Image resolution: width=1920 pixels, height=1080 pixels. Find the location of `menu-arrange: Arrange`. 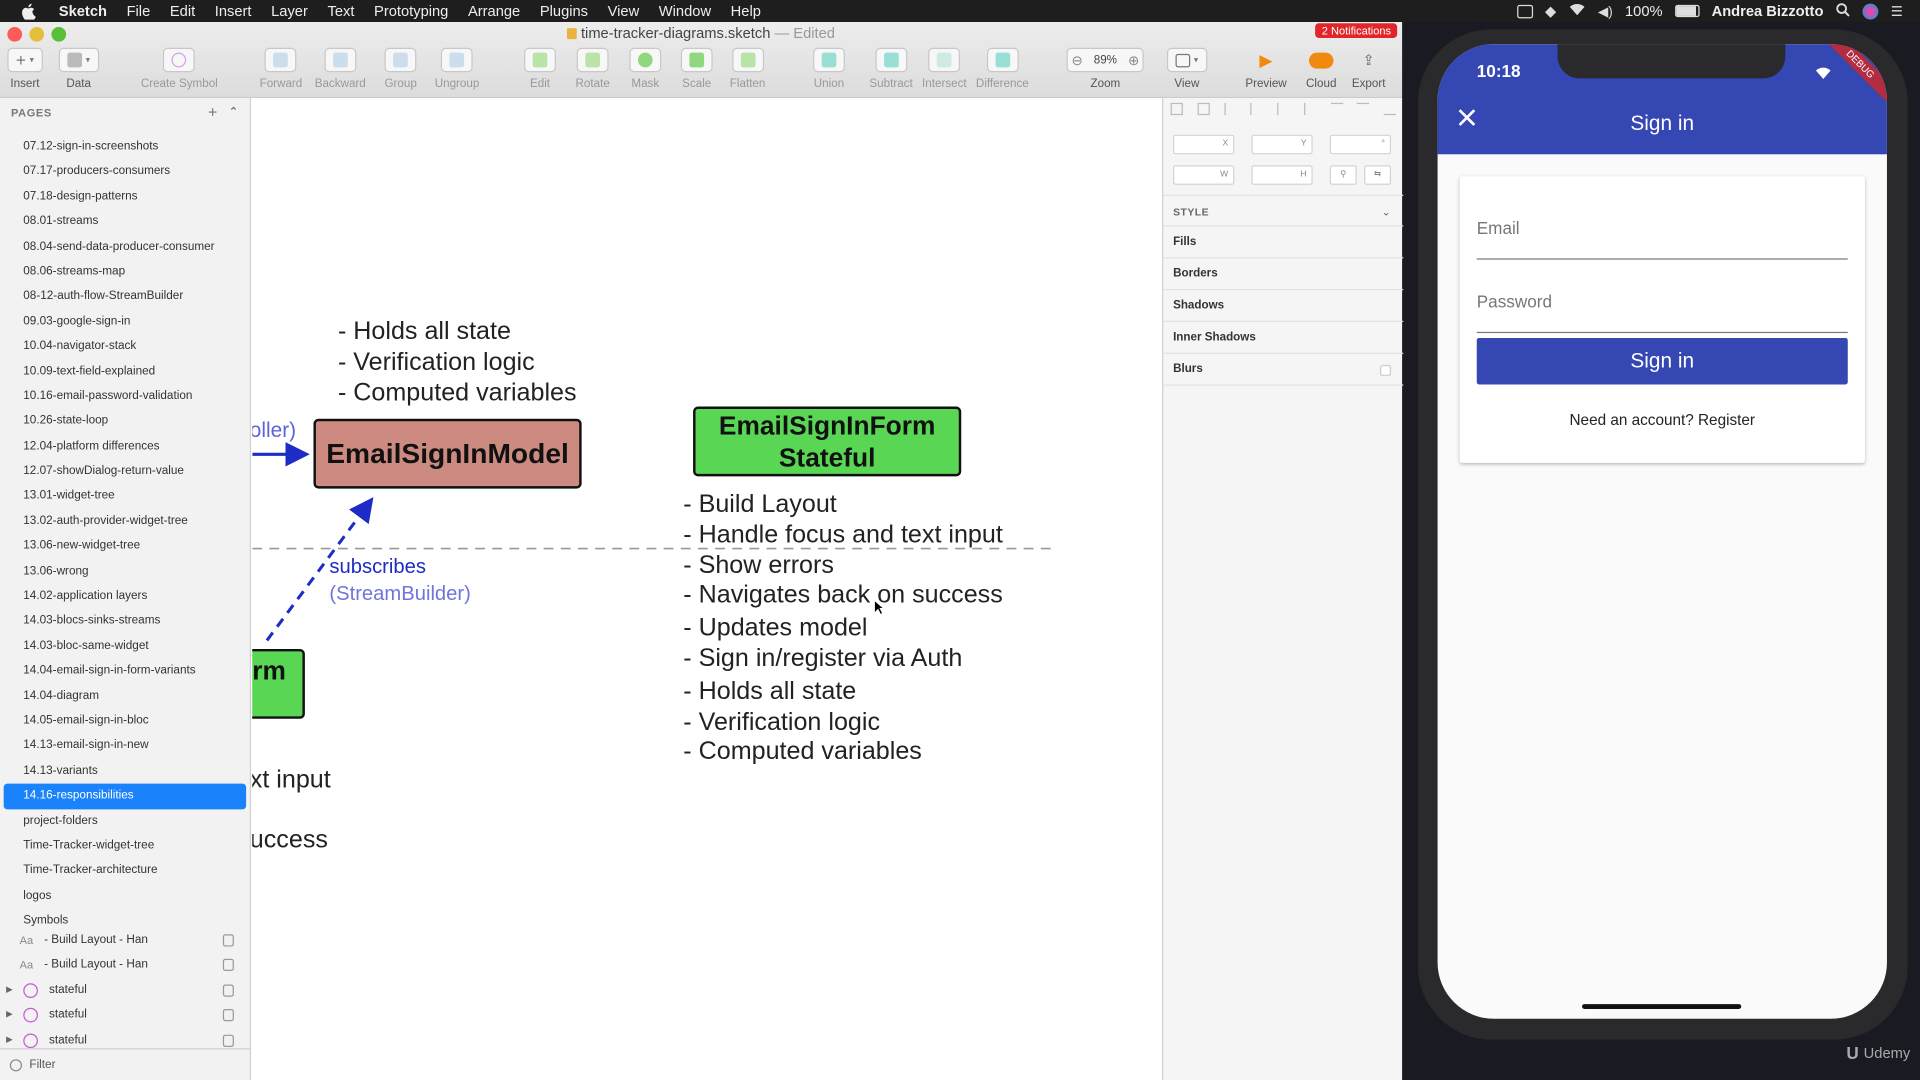

menu-arrange: Arrange is located at coordinates (494, 11).